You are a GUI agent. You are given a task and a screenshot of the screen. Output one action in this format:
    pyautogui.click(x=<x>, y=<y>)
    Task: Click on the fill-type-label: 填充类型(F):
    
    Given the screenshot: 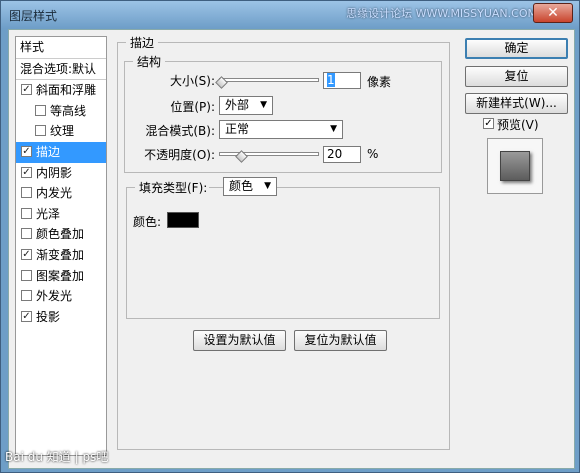 What is the action you would take?
    pyautogui.click(x=172, y=187)
    